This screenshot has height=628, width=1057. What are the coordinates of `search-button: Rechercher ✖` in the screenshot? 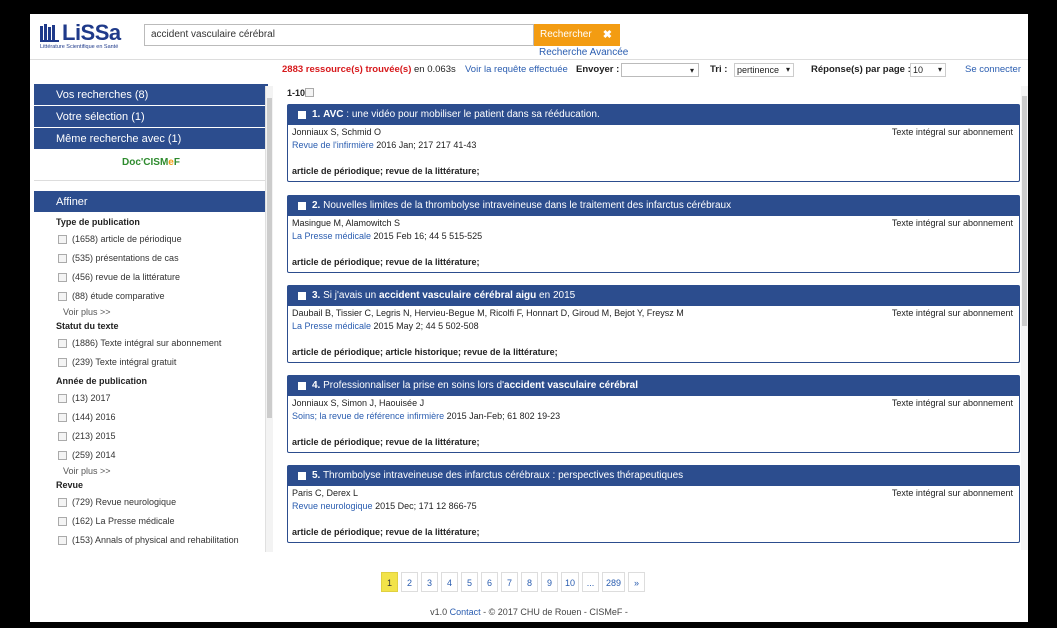 It's located at (577, 35).